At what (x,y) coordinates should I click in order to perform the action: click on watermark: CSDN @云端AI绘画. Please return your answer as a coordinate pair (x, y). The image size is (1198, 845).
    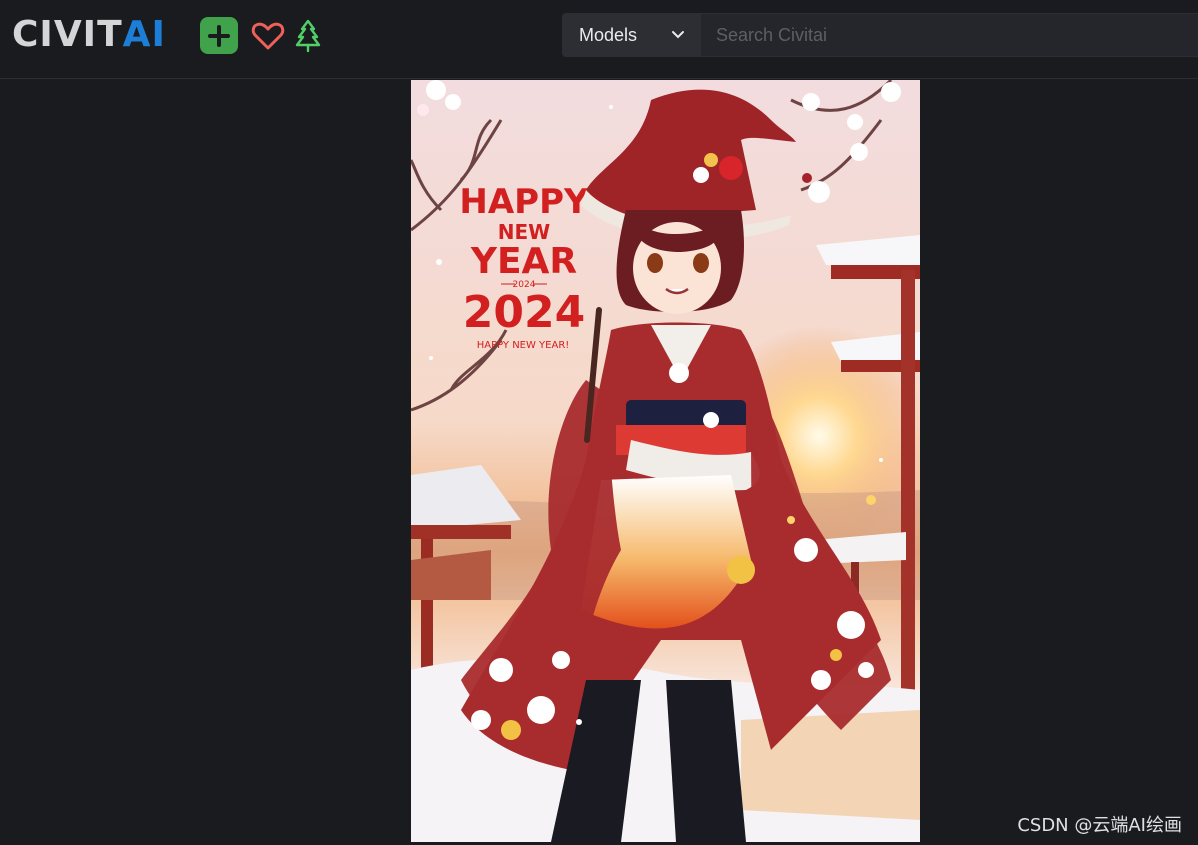
    Looking at the image, I should click on (1099, 825).